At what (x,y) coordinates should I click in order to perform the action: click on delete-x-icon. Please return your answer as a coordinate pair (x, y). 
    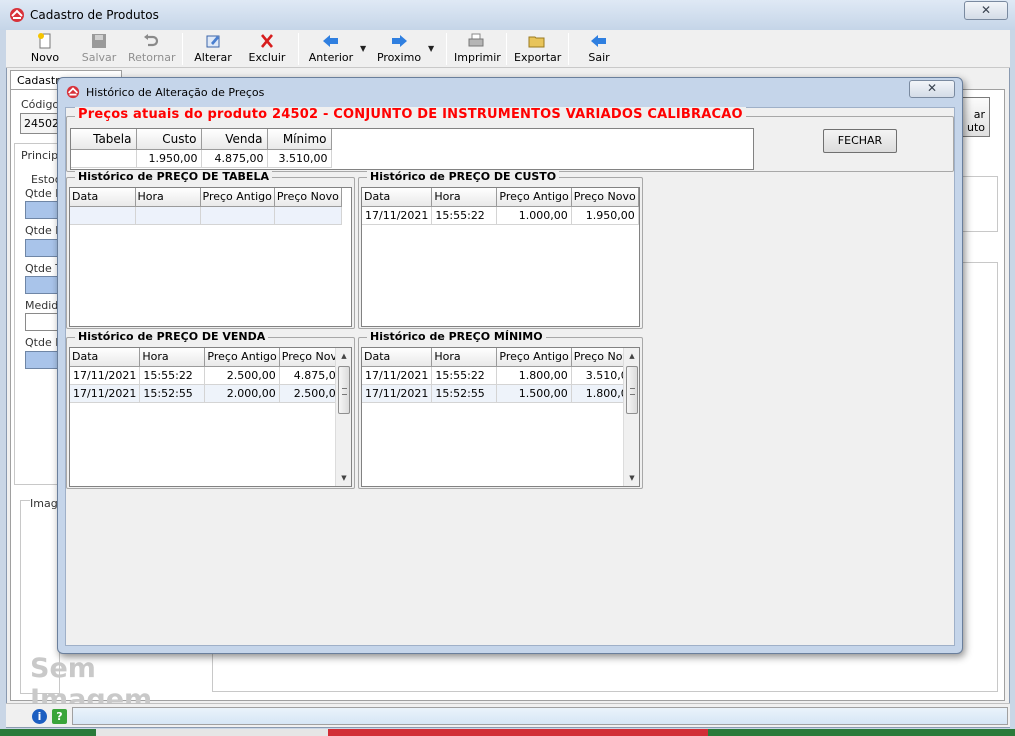
    Looking at the image, I should click on (267, 41).